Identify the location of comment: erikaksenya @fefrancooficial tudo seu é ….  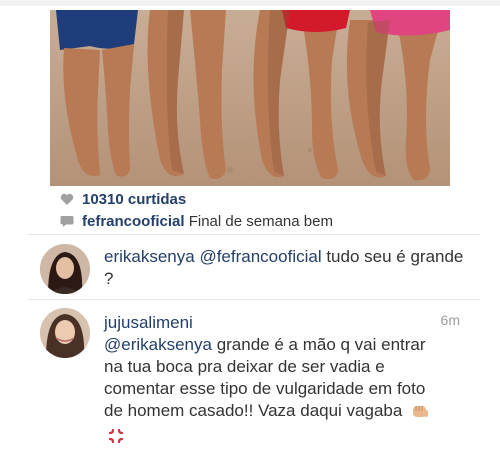
(284, 268).